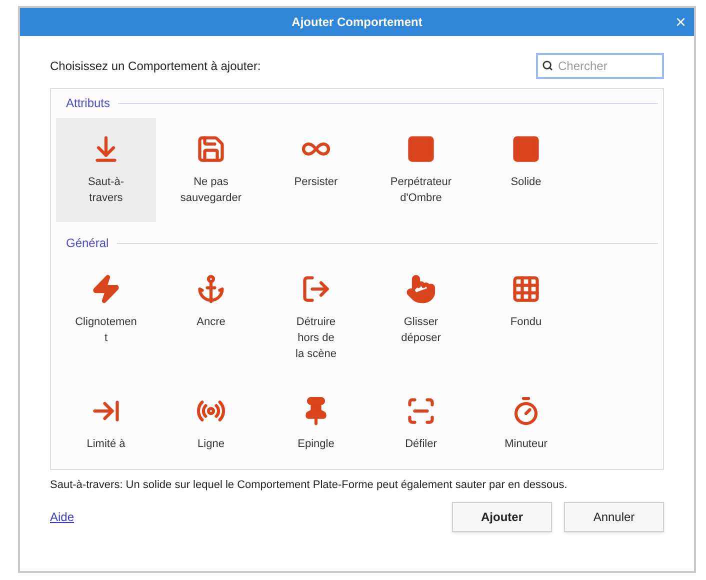 This screenshot has width=706, height=580. I want to click on behavior-label: Glisser déposer, so click(421, 330).